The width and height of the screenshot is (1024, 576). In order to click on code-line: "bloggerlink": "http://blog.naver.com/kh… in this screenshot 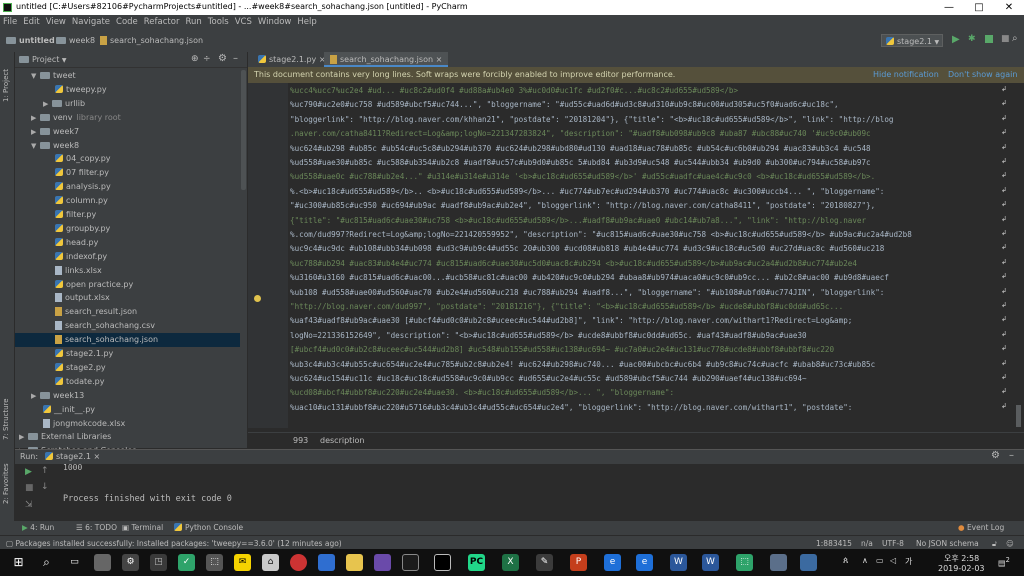, I will do `click(649, 119)`.